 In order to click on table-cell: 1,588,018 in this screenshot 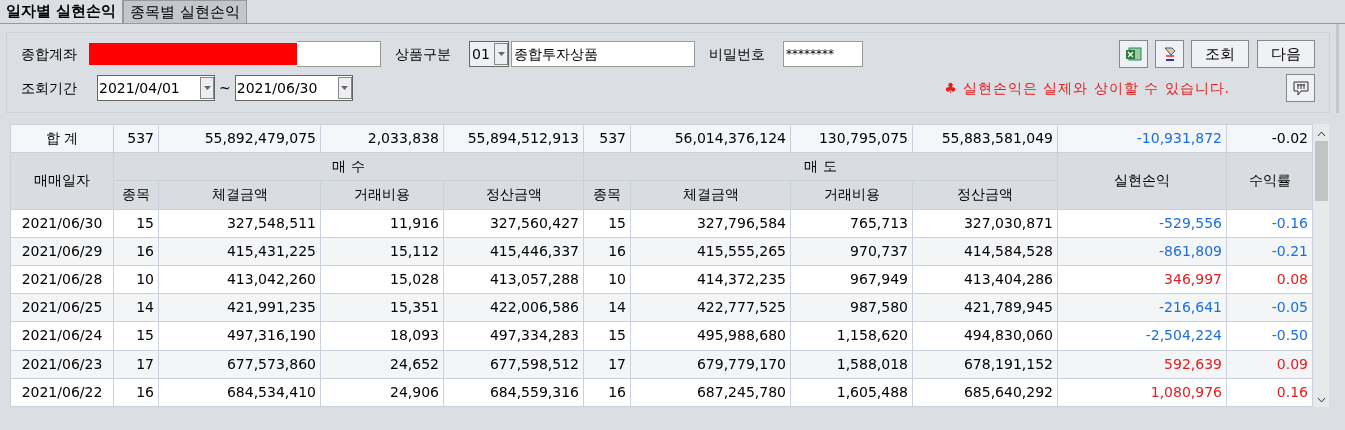, I will do `click(851, 364)`.